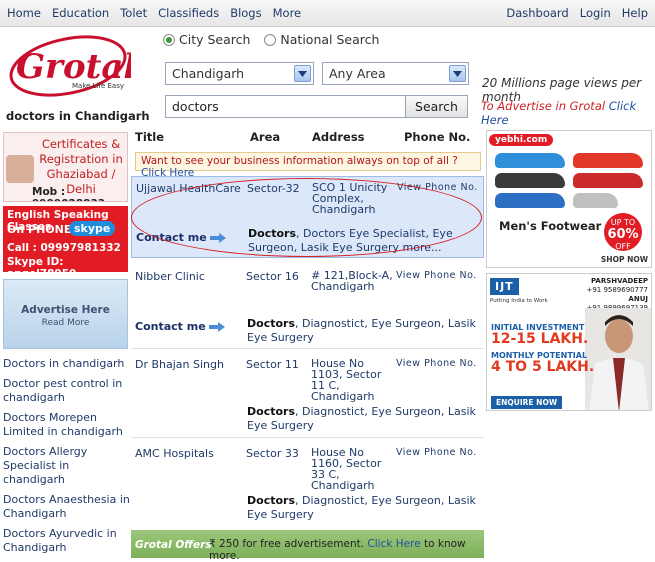  What do you see at coordinates (346, 380) in the screenshot?
I see `listing-address: House No 1103, Sector 11 C, Chandigarh` at bounding box center [346, 380].